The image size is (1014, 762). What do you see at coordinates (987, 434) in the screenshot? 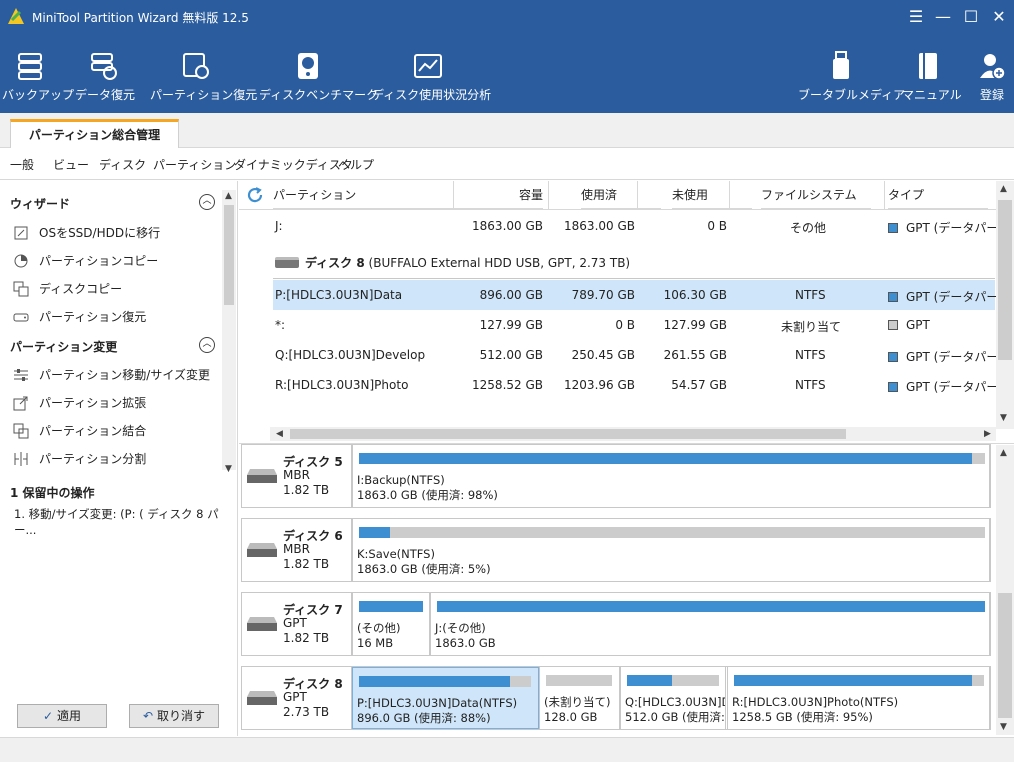
I see `scroll-right-arrow-icon: ▶` at bounding box center [987, 434].